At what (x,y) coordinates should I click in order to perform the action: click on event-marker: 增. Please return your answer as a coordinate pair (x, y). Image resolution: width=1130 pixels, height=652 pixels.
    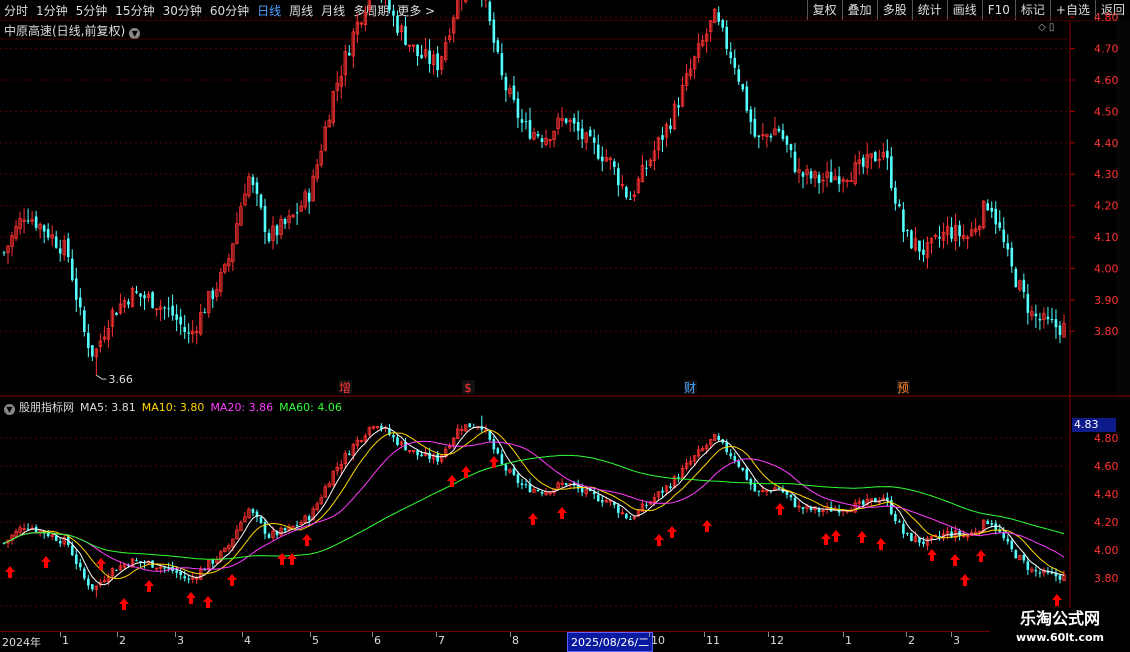
    Looking at the image, I should click on (345, 388).